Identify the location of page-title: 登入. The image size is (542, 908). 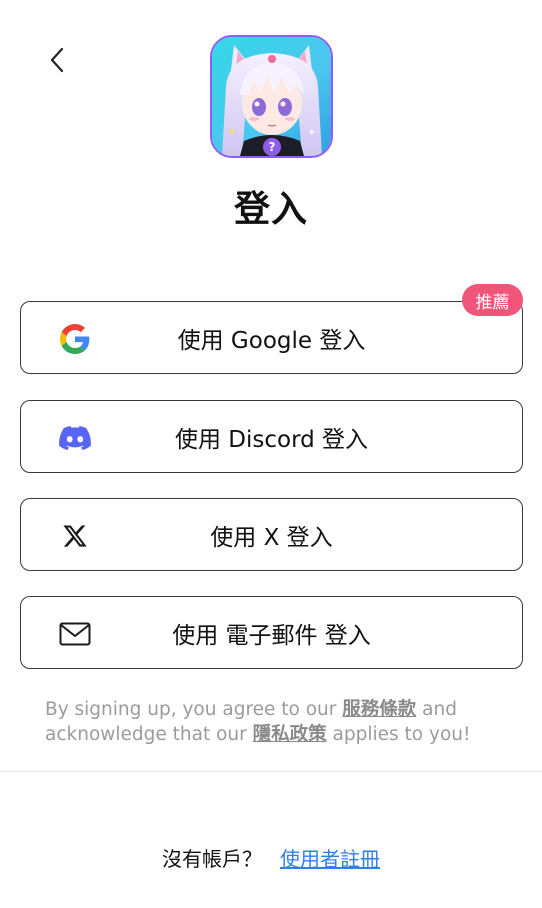
(270, 209).